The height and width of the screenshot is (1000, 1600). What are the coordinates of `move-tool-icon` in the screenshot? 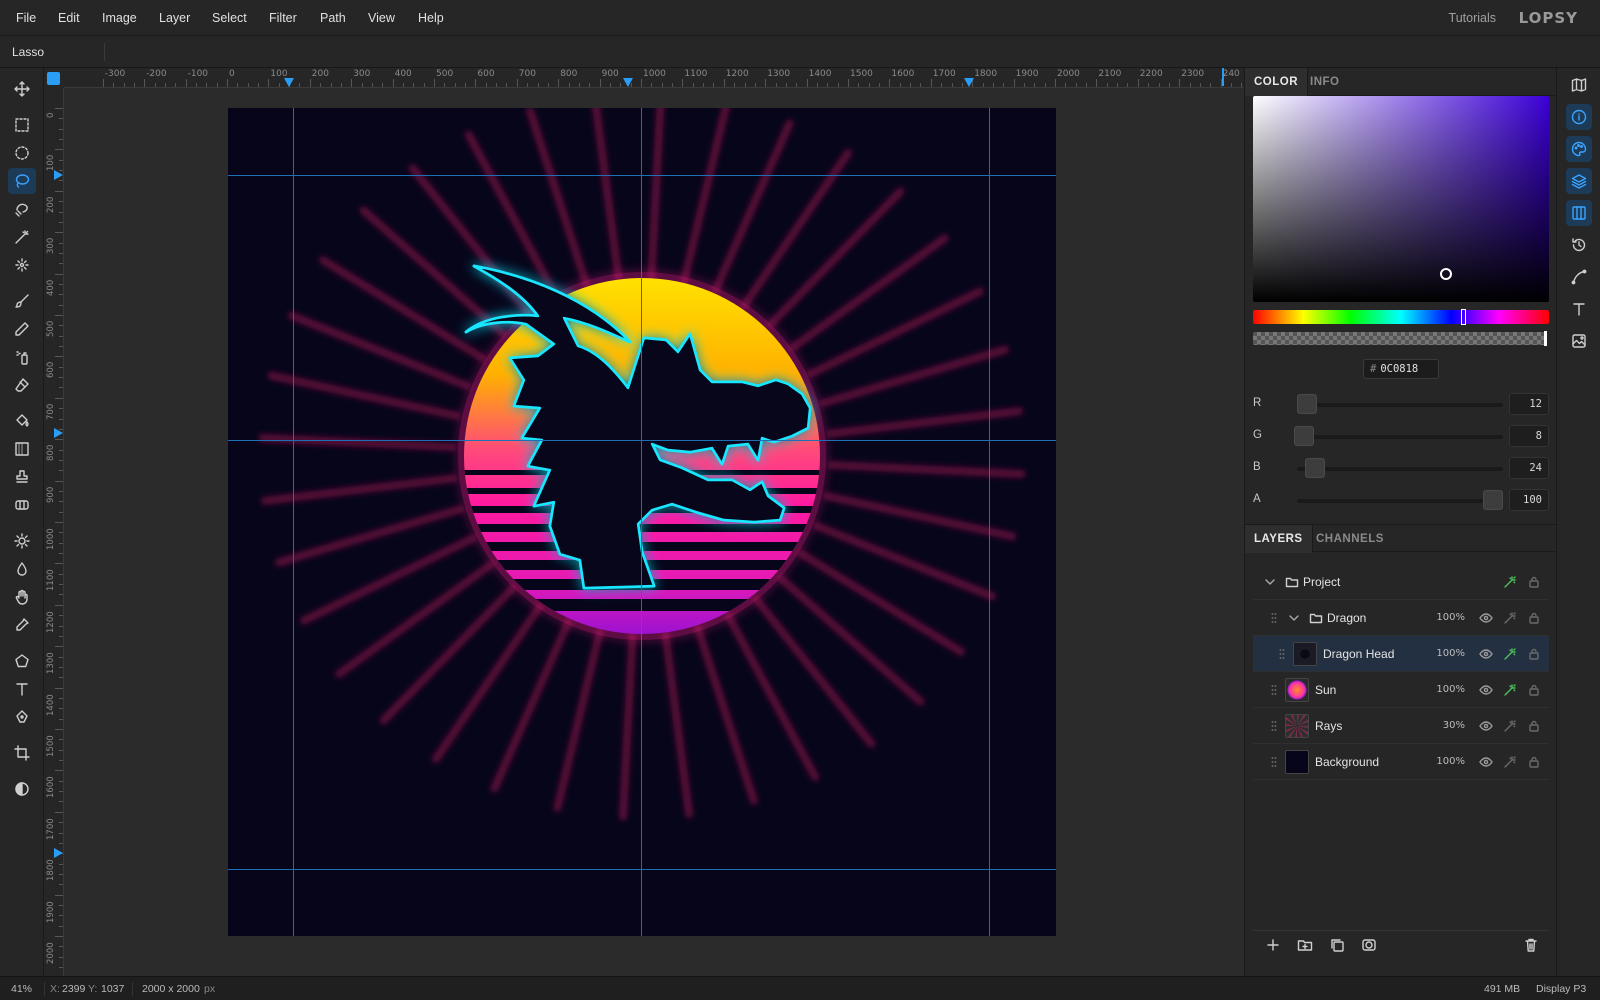 It's located at (22, 89).